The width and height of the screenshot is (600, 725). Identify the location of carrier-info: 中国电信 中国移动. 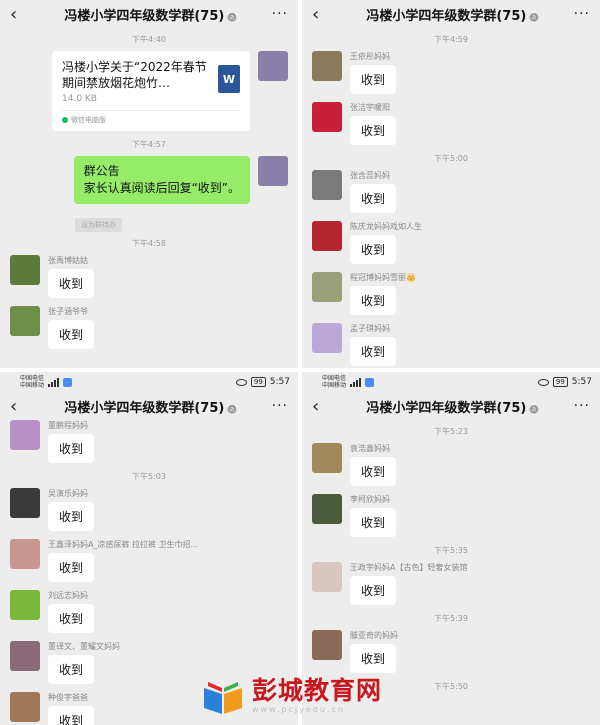
(32, 382).